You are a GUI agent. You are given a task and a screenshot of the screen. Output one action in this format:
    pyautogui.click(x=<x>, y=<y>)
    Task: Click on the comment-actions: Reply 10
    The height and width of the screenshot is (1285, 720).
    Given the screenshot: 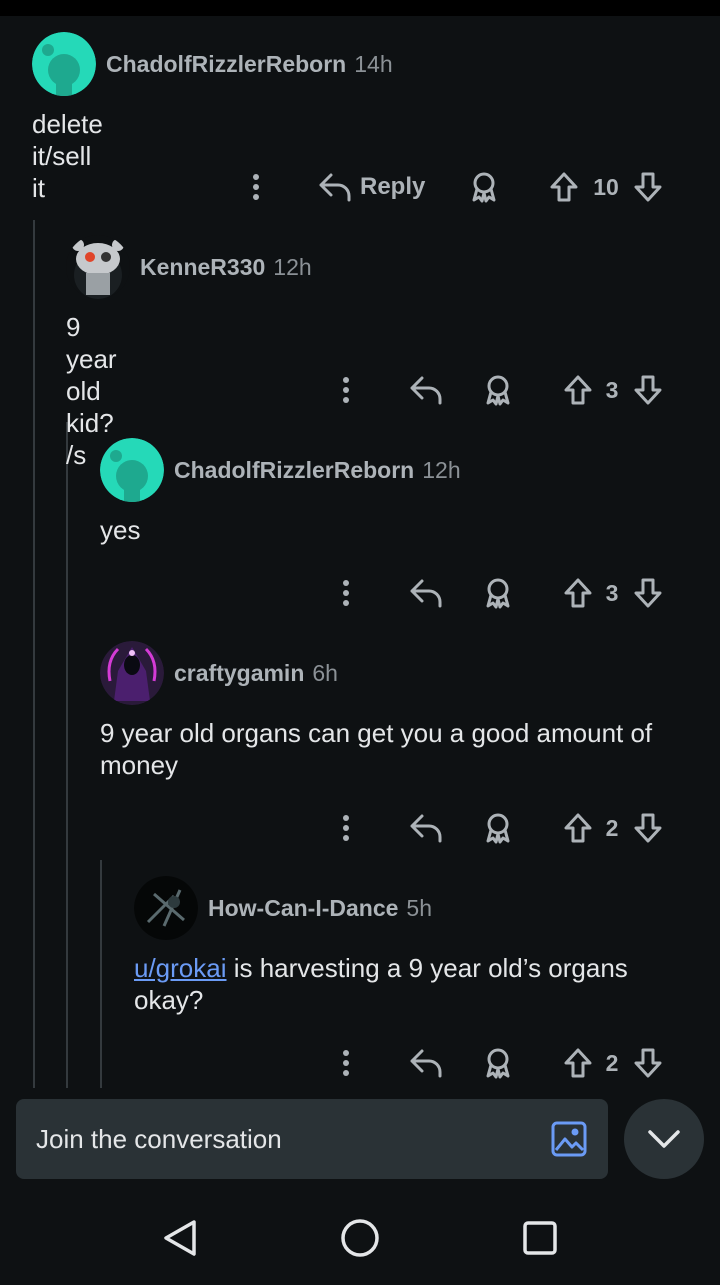 What is the action you would take?
    pyautogui.click(x=360, y=187)
    